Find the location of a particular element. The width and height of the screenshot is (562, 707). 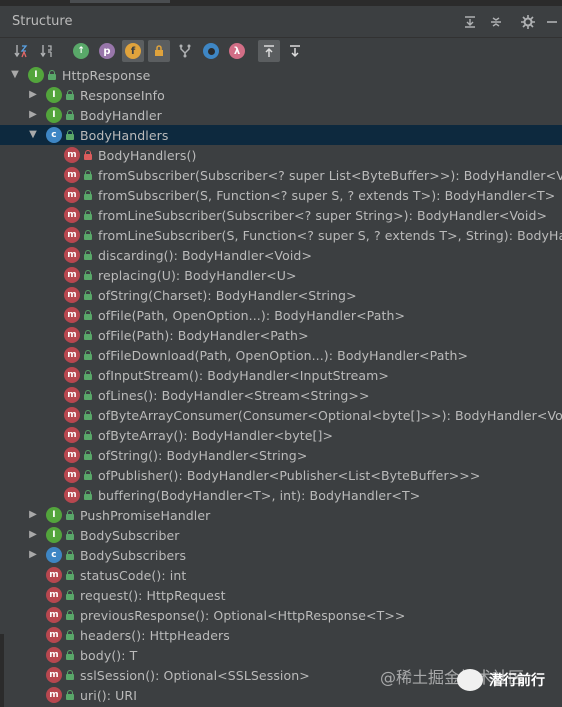

watermark-brand: 潜行前行 is located at coordinates (507, 680).